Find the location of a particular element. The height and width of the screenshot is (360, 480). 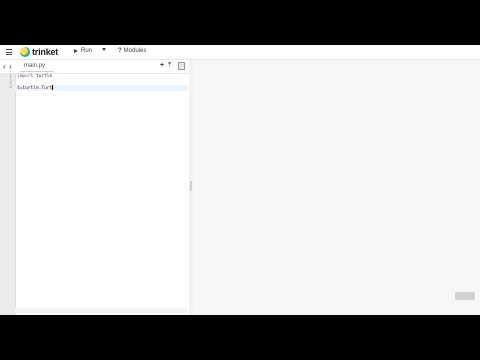

file-icon is located at coordinates (181, 66).